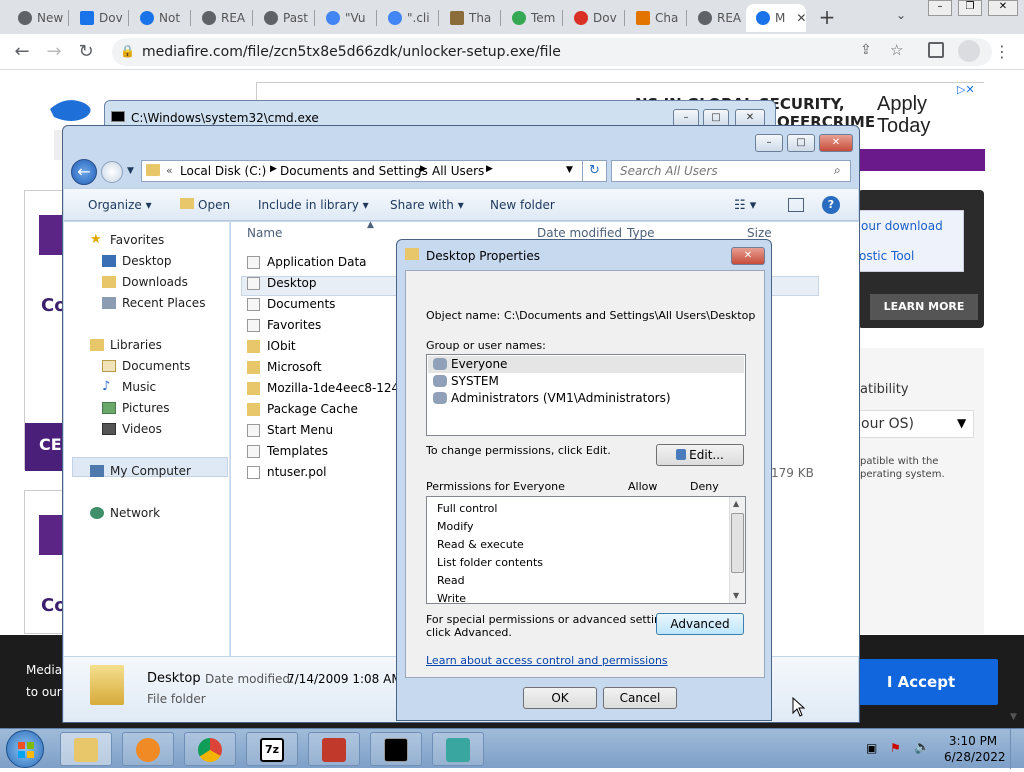 Image resolution: width=1024 pixels, height=772 pixels. Describe the element at coordinates (466, 381) in the screenshot. I see `user-item-system: SYSTEM` at that location.